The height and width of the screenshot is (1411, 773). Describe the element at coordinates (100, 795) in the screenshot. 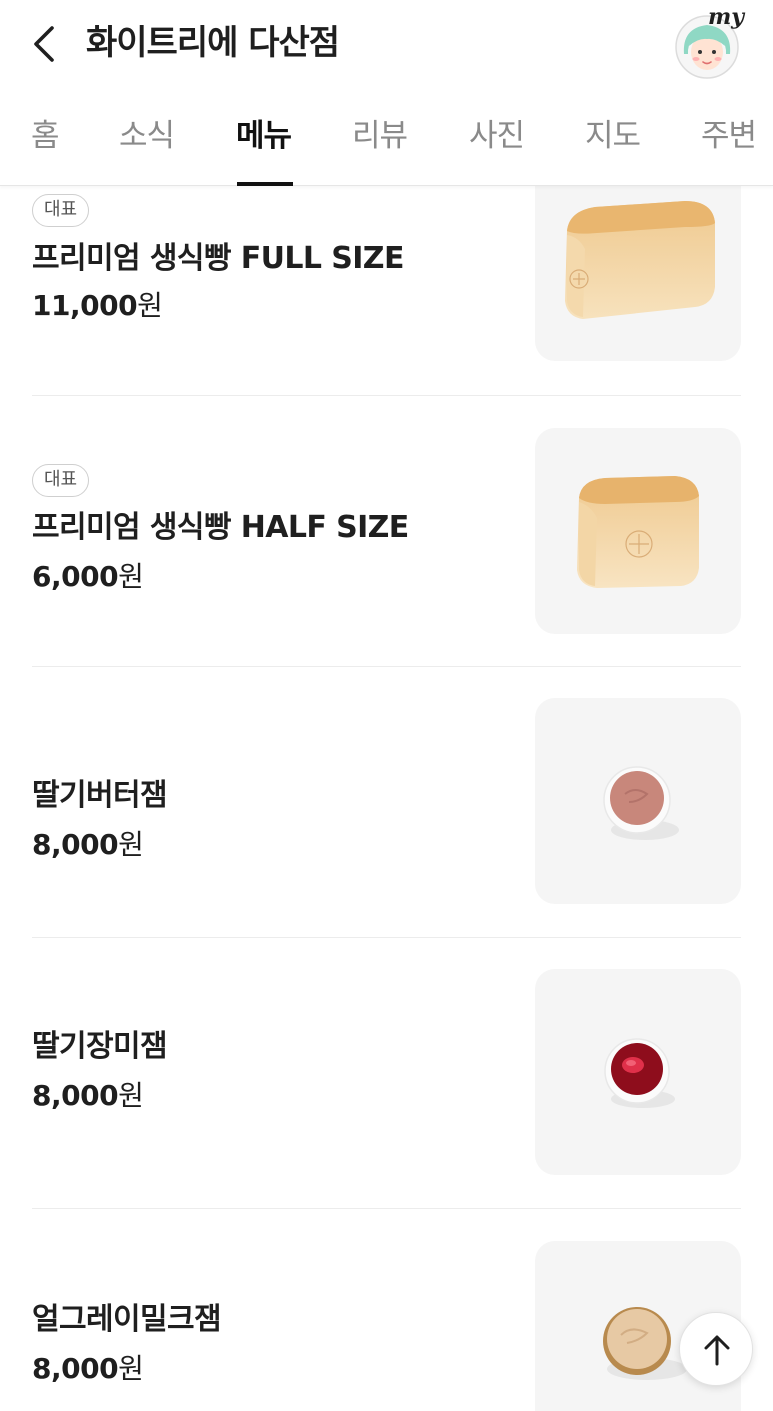

I see `menu-item-name: 딸기버터잼` at that location.